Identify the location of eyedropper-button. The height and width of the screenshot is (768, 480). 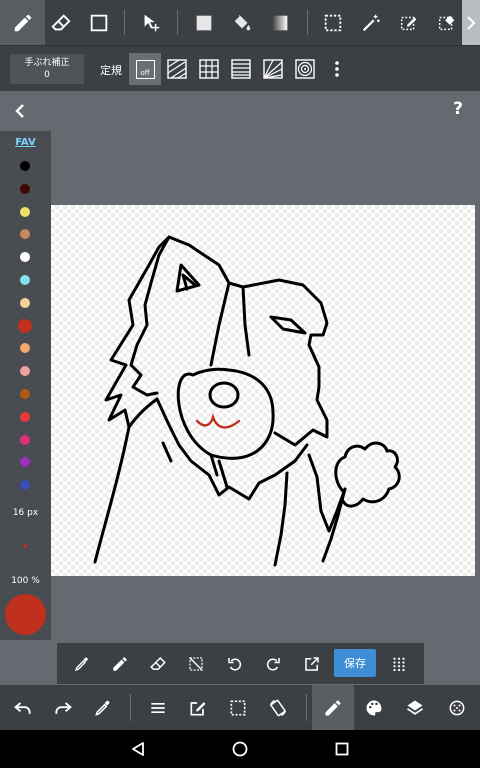
(82, 663).